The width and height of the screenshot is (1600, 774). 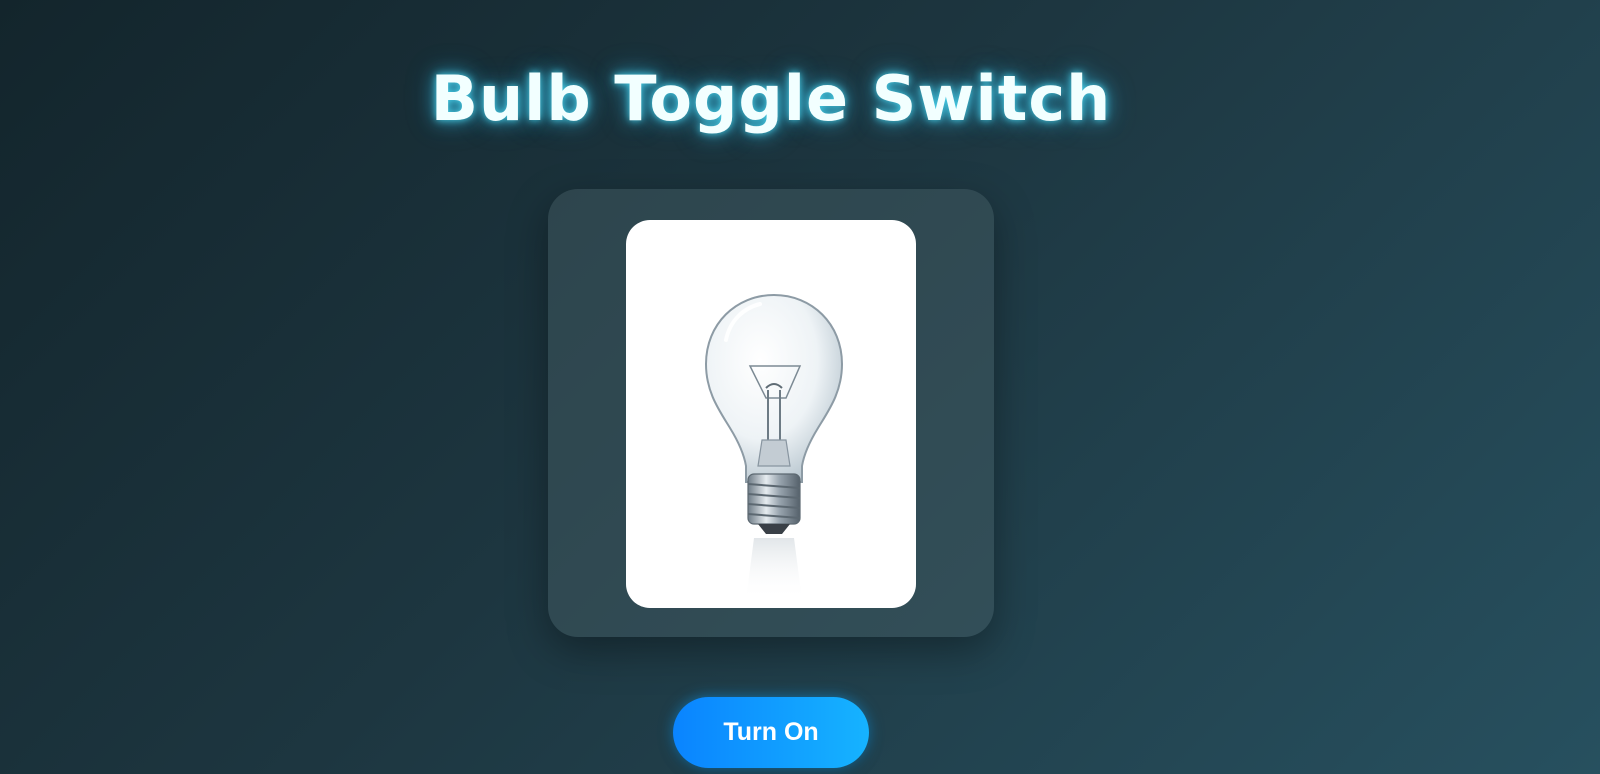 I want to click on page-title: Bulb Toggle Switch, so click(x=771, y=98).